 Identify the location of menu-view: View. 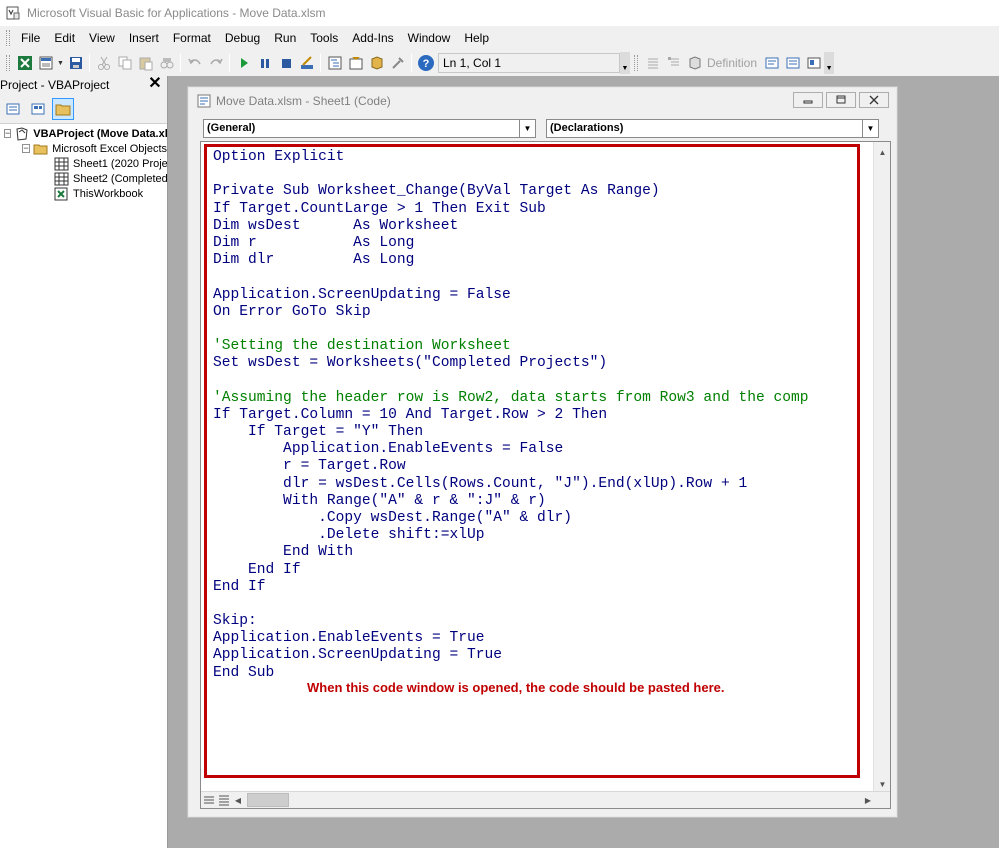
(102, 38).